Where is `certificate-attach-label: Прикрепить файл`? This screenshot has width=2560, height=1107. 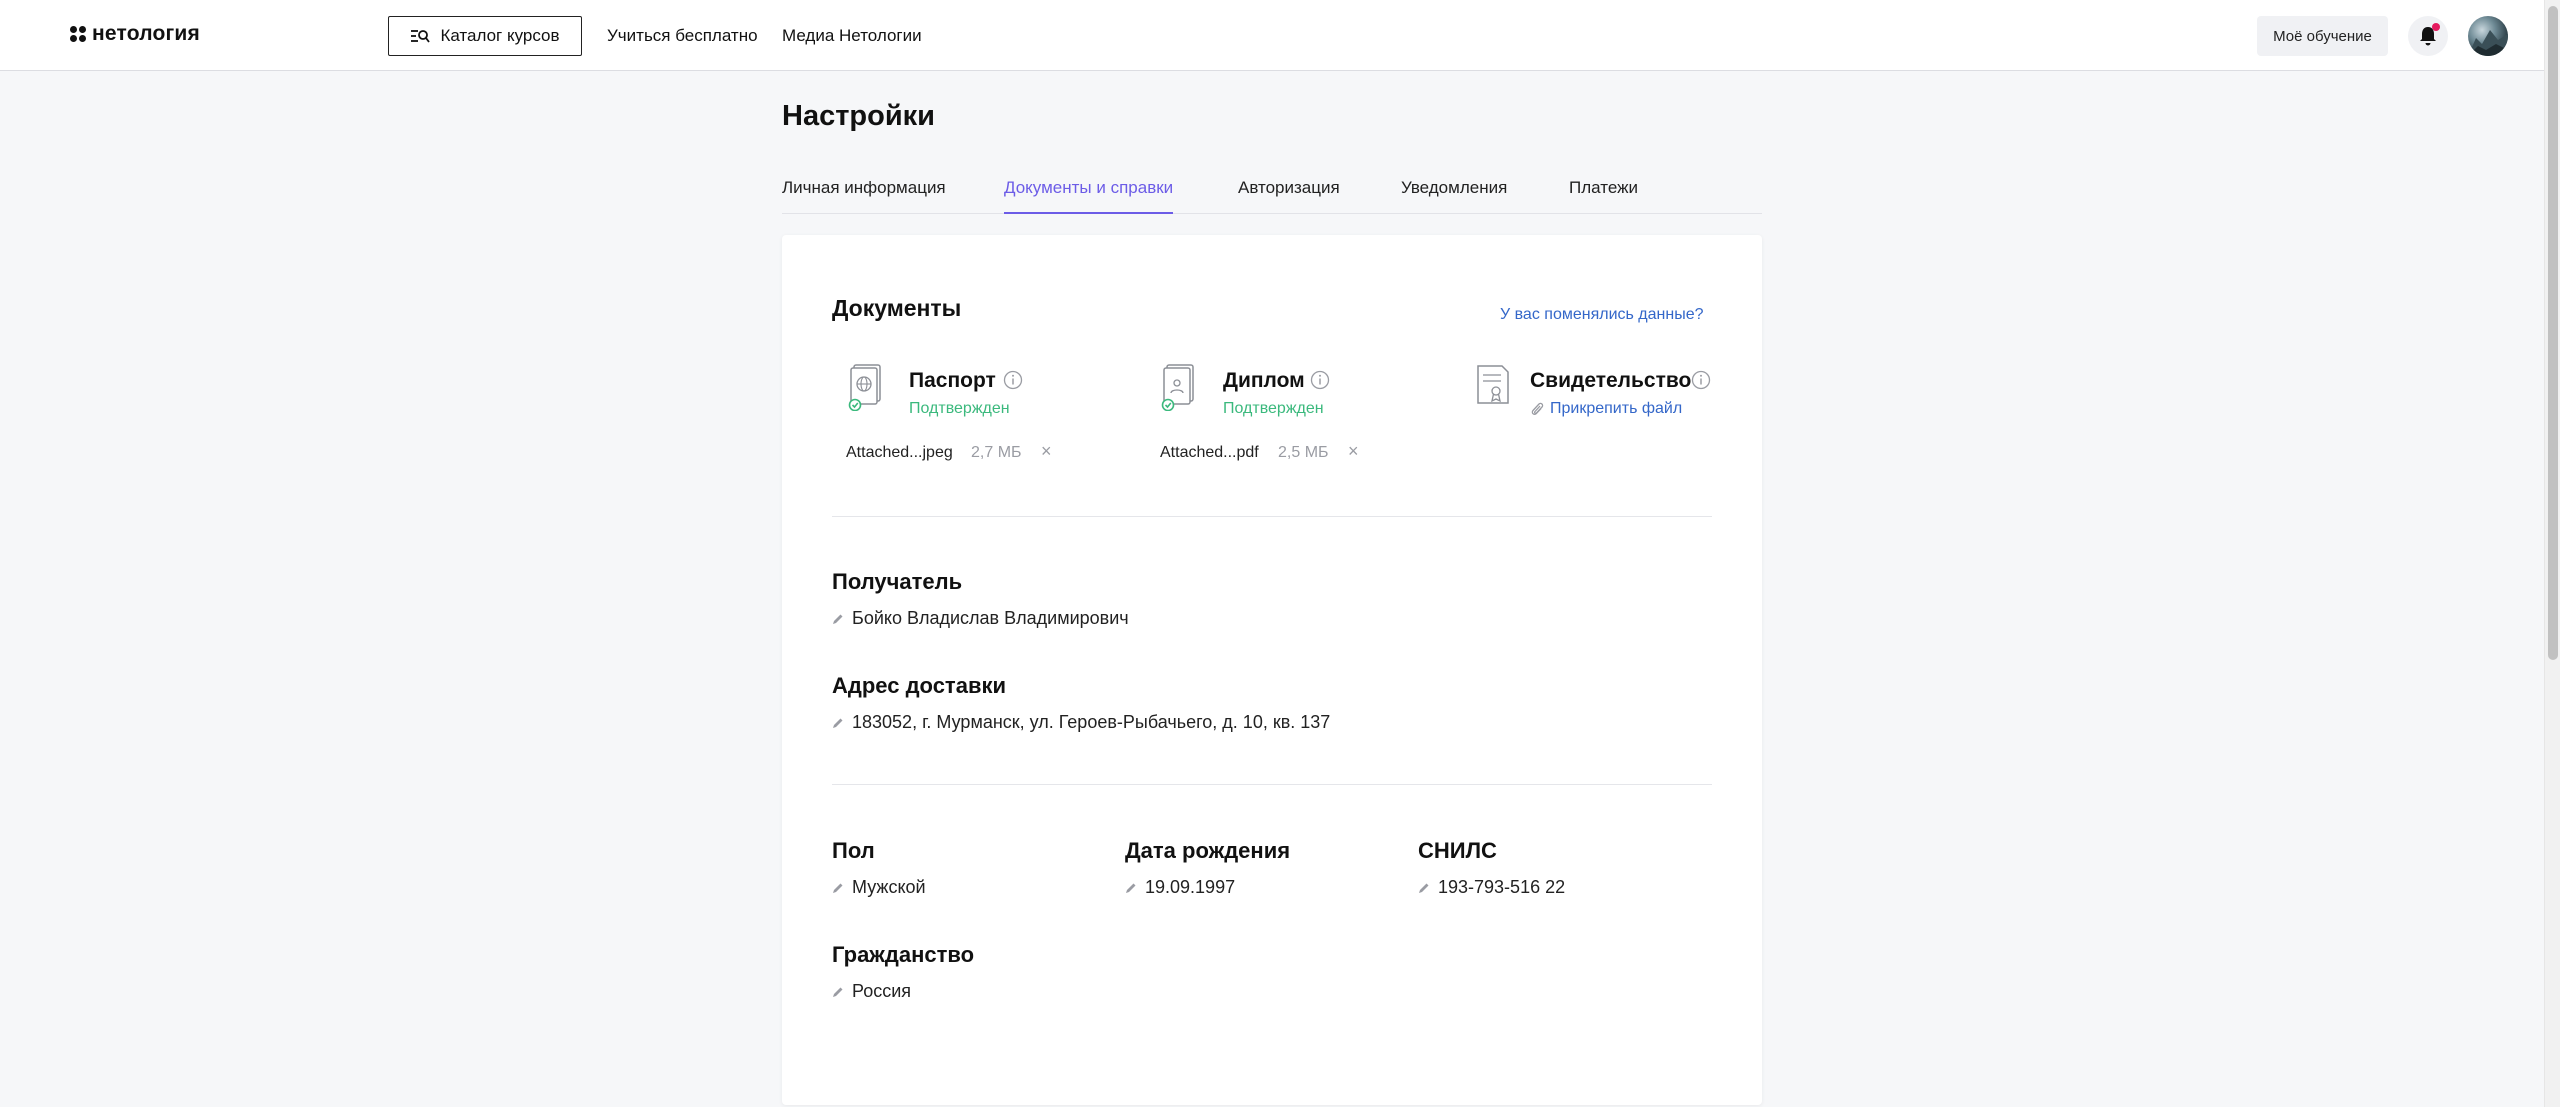
certificate-attach-label: Прикрепить файл is located at coordinates (1616, 408).